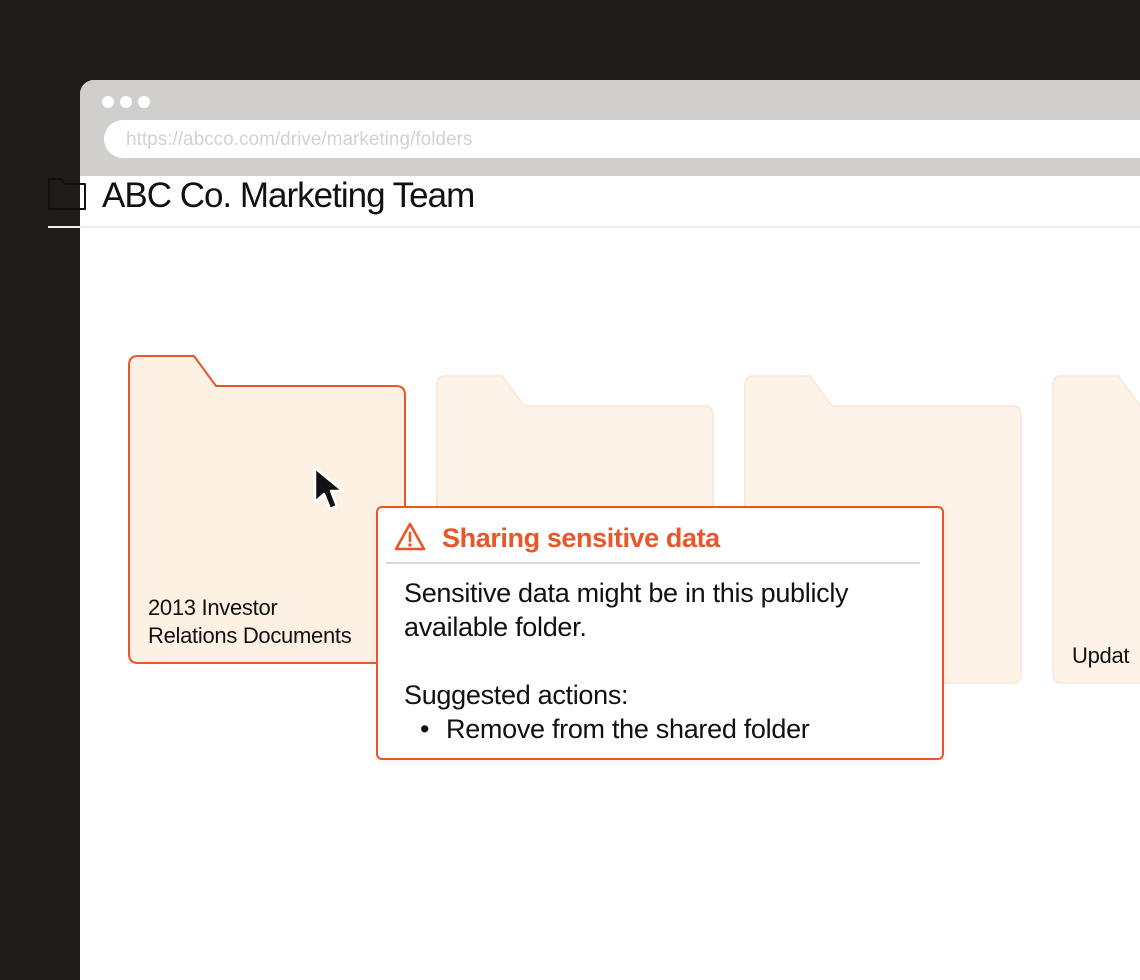 The width and height of the screenshot is (1140, 980). Describe the element at coordinates (410, 536) in the screenshot. I see `warning-triangle-icon` at that location.